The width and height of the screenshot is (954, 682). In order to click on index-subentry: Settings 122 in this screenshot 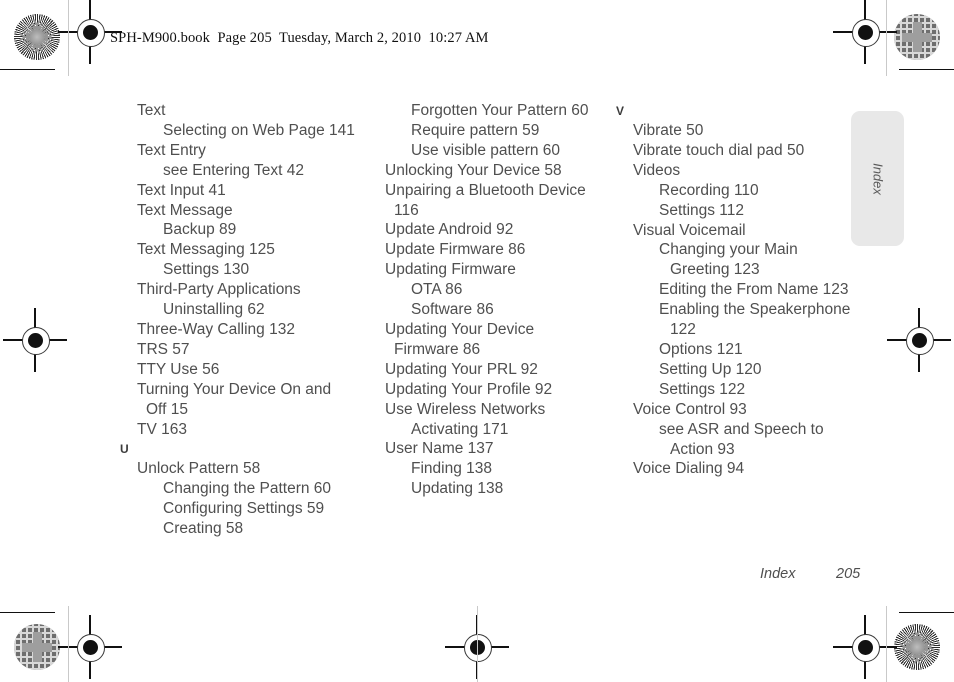, I will do `click(702, 389)`.